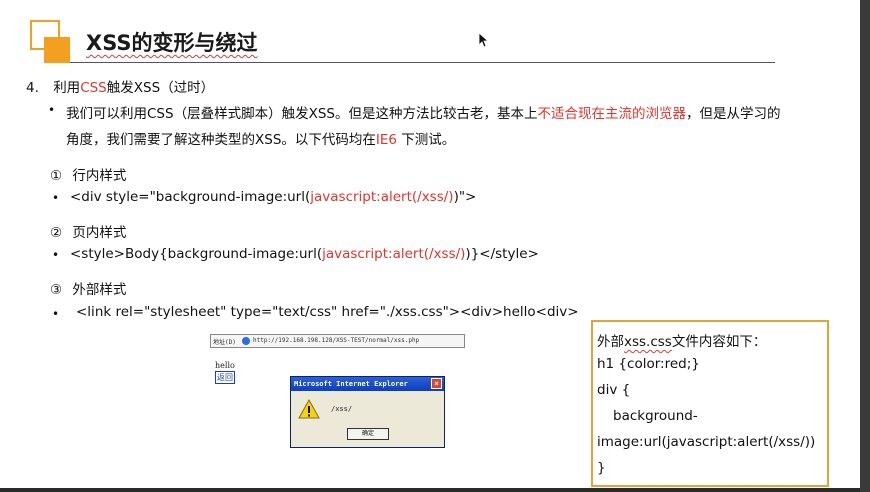  What do you see at coordinates (484, 40) in the screenshot?
I see `mouse-cursor-icon` at bounding box center [484, 40].